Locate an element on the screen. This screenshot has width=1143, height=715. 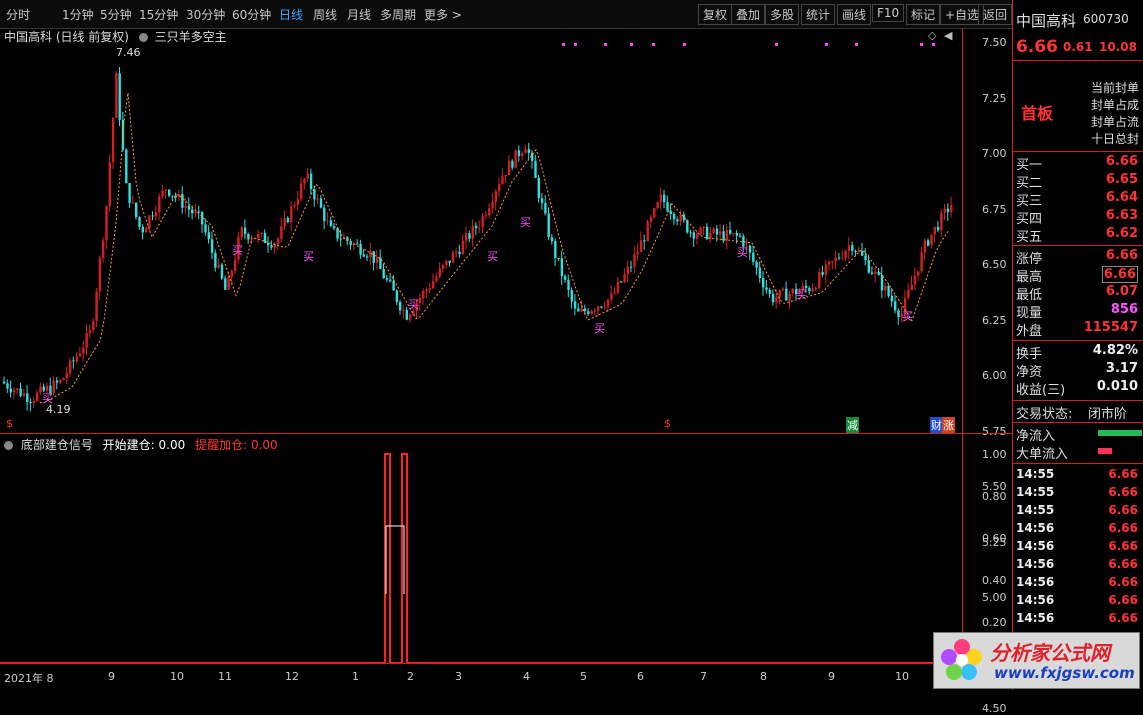
mark-button: 标记 is located at coordinates (923, 14).